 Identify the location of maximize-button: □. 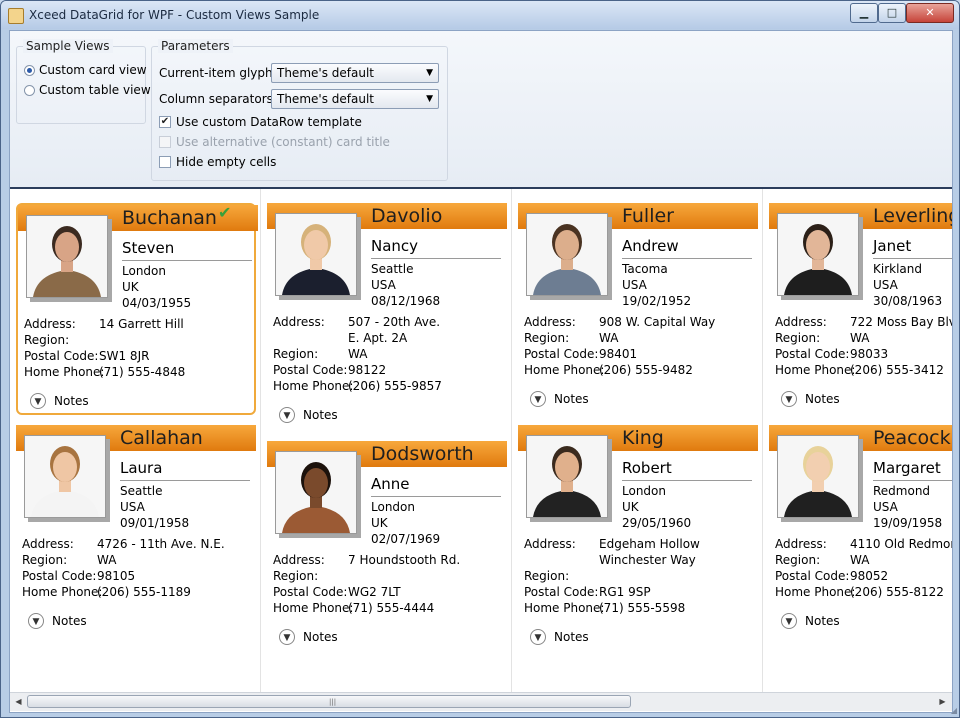
(892, 13).